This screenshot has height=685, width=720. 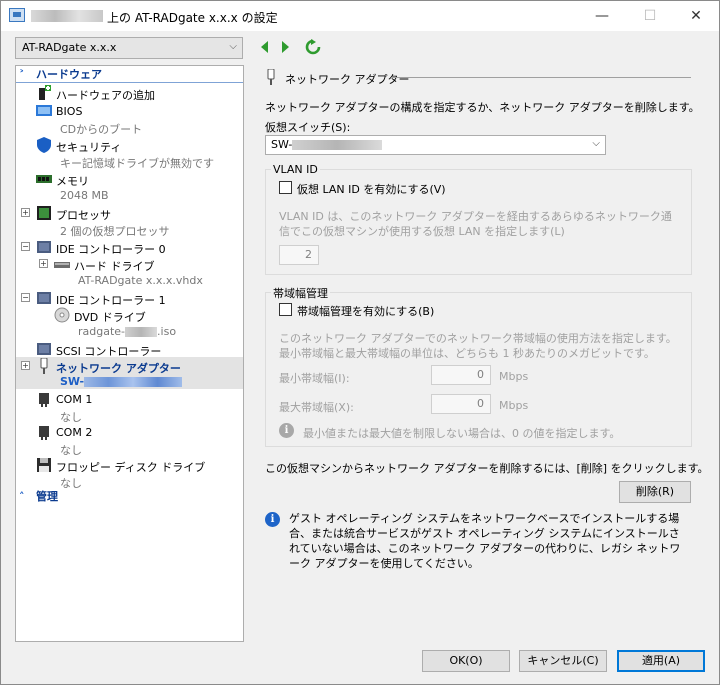 I want to click on bandwidth-note: 最小値または最大値を制限しない場合は、0 の値を指定します。, so click(x=462, y=433).